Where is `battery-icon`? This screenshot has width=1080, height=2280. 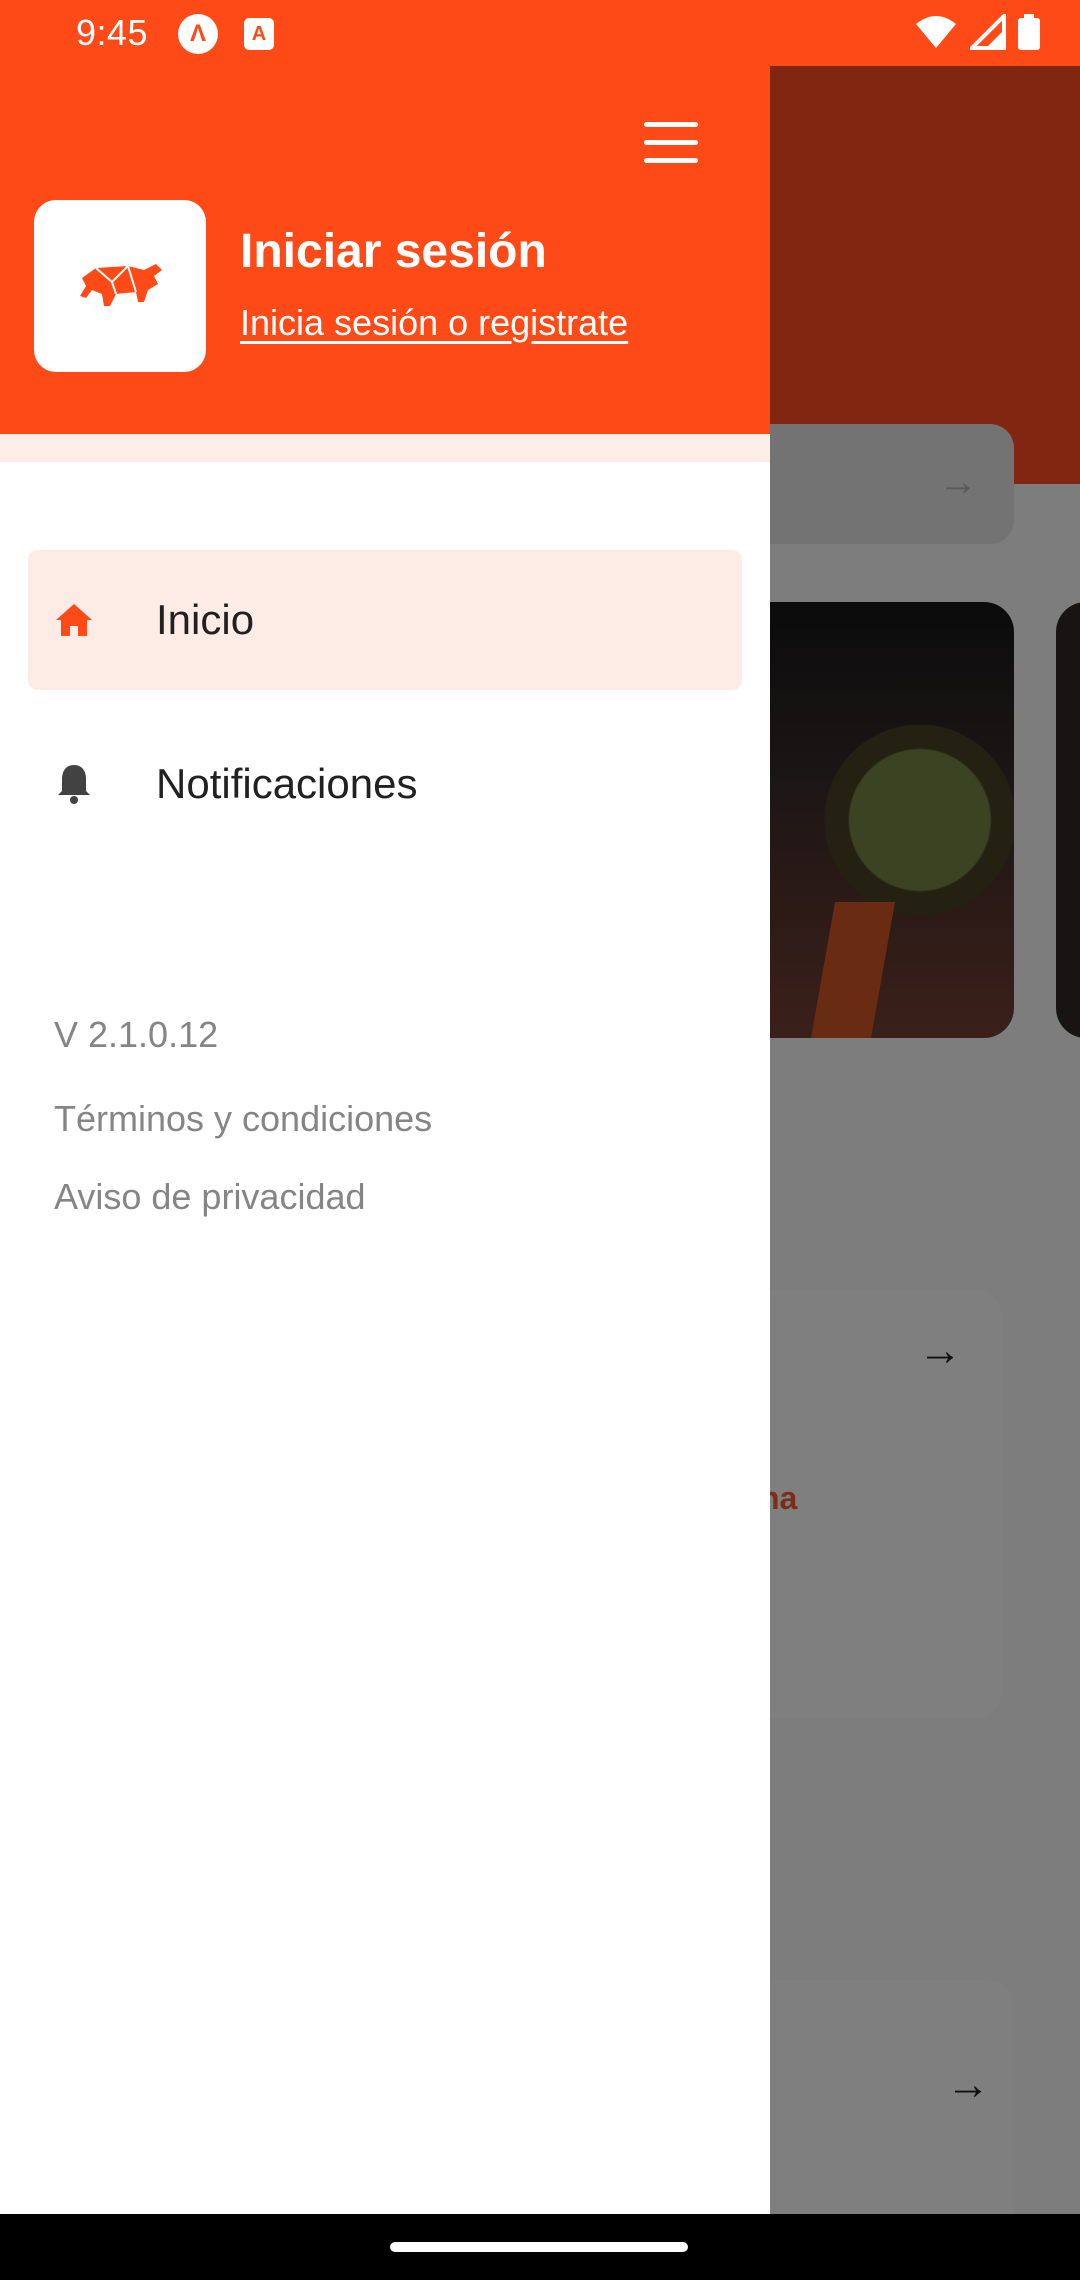
battery-icon is located at coordinates (1029, 32).